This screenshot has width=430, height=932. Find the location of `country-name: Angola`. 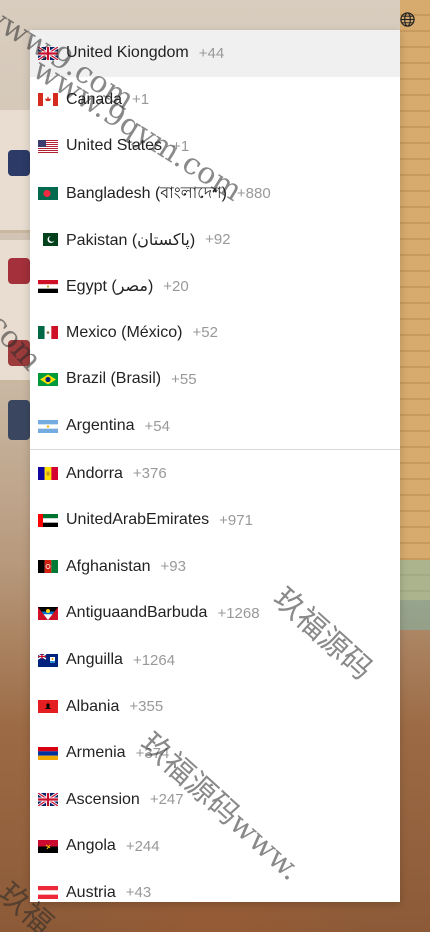

country-name: Angola is located at coordinates (91, 846).